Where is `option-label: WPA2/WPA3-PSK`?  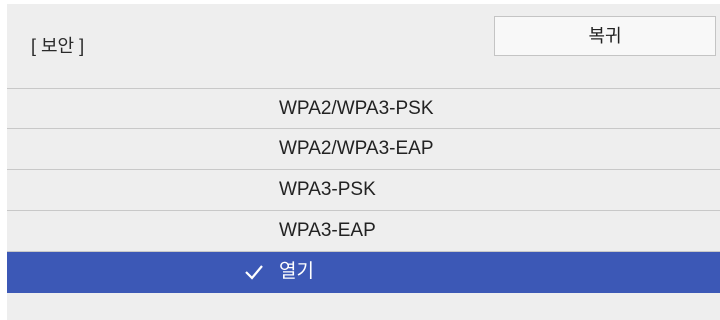 option-label: WPA2/WPA3-PSK is located at coordinates (356, 108).